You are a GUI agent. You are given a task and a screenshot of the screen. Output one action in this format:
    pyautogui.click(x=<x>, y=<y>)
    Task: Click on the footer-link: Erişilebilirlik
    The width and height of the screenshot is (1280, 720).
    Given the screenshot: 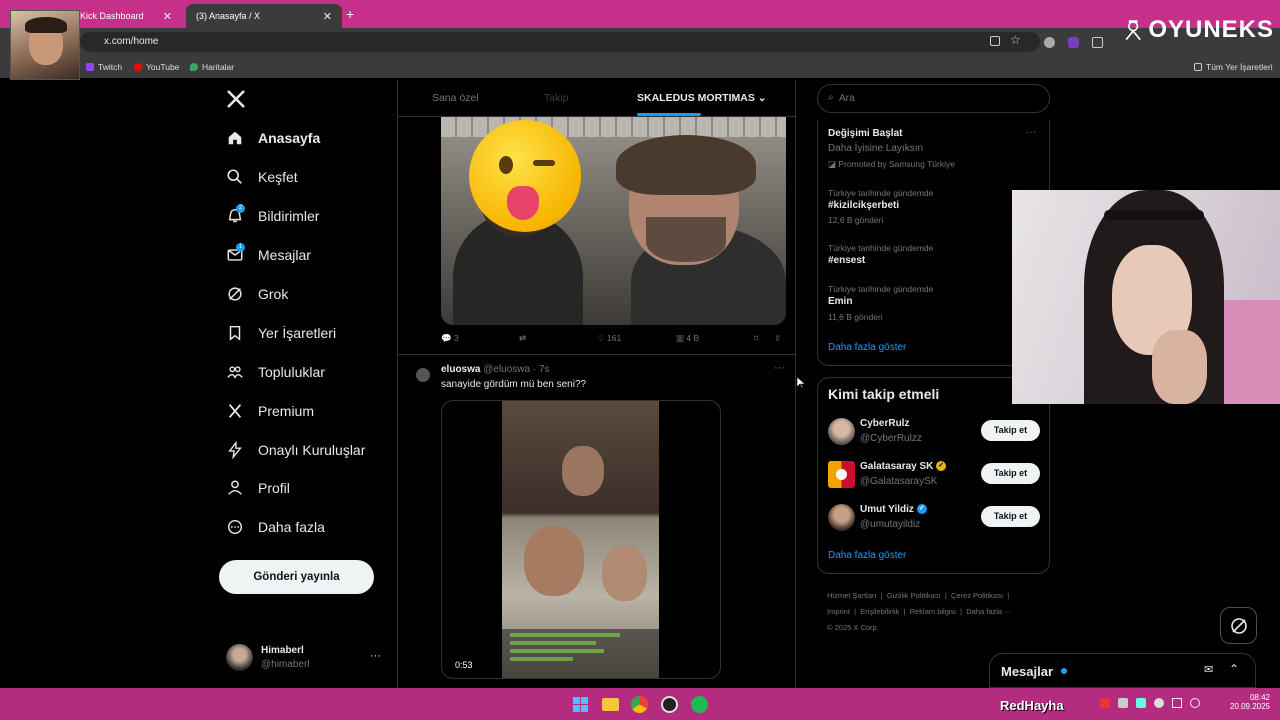 What is the action you would take?
    pyautogui.click(x=879, y=611)
    